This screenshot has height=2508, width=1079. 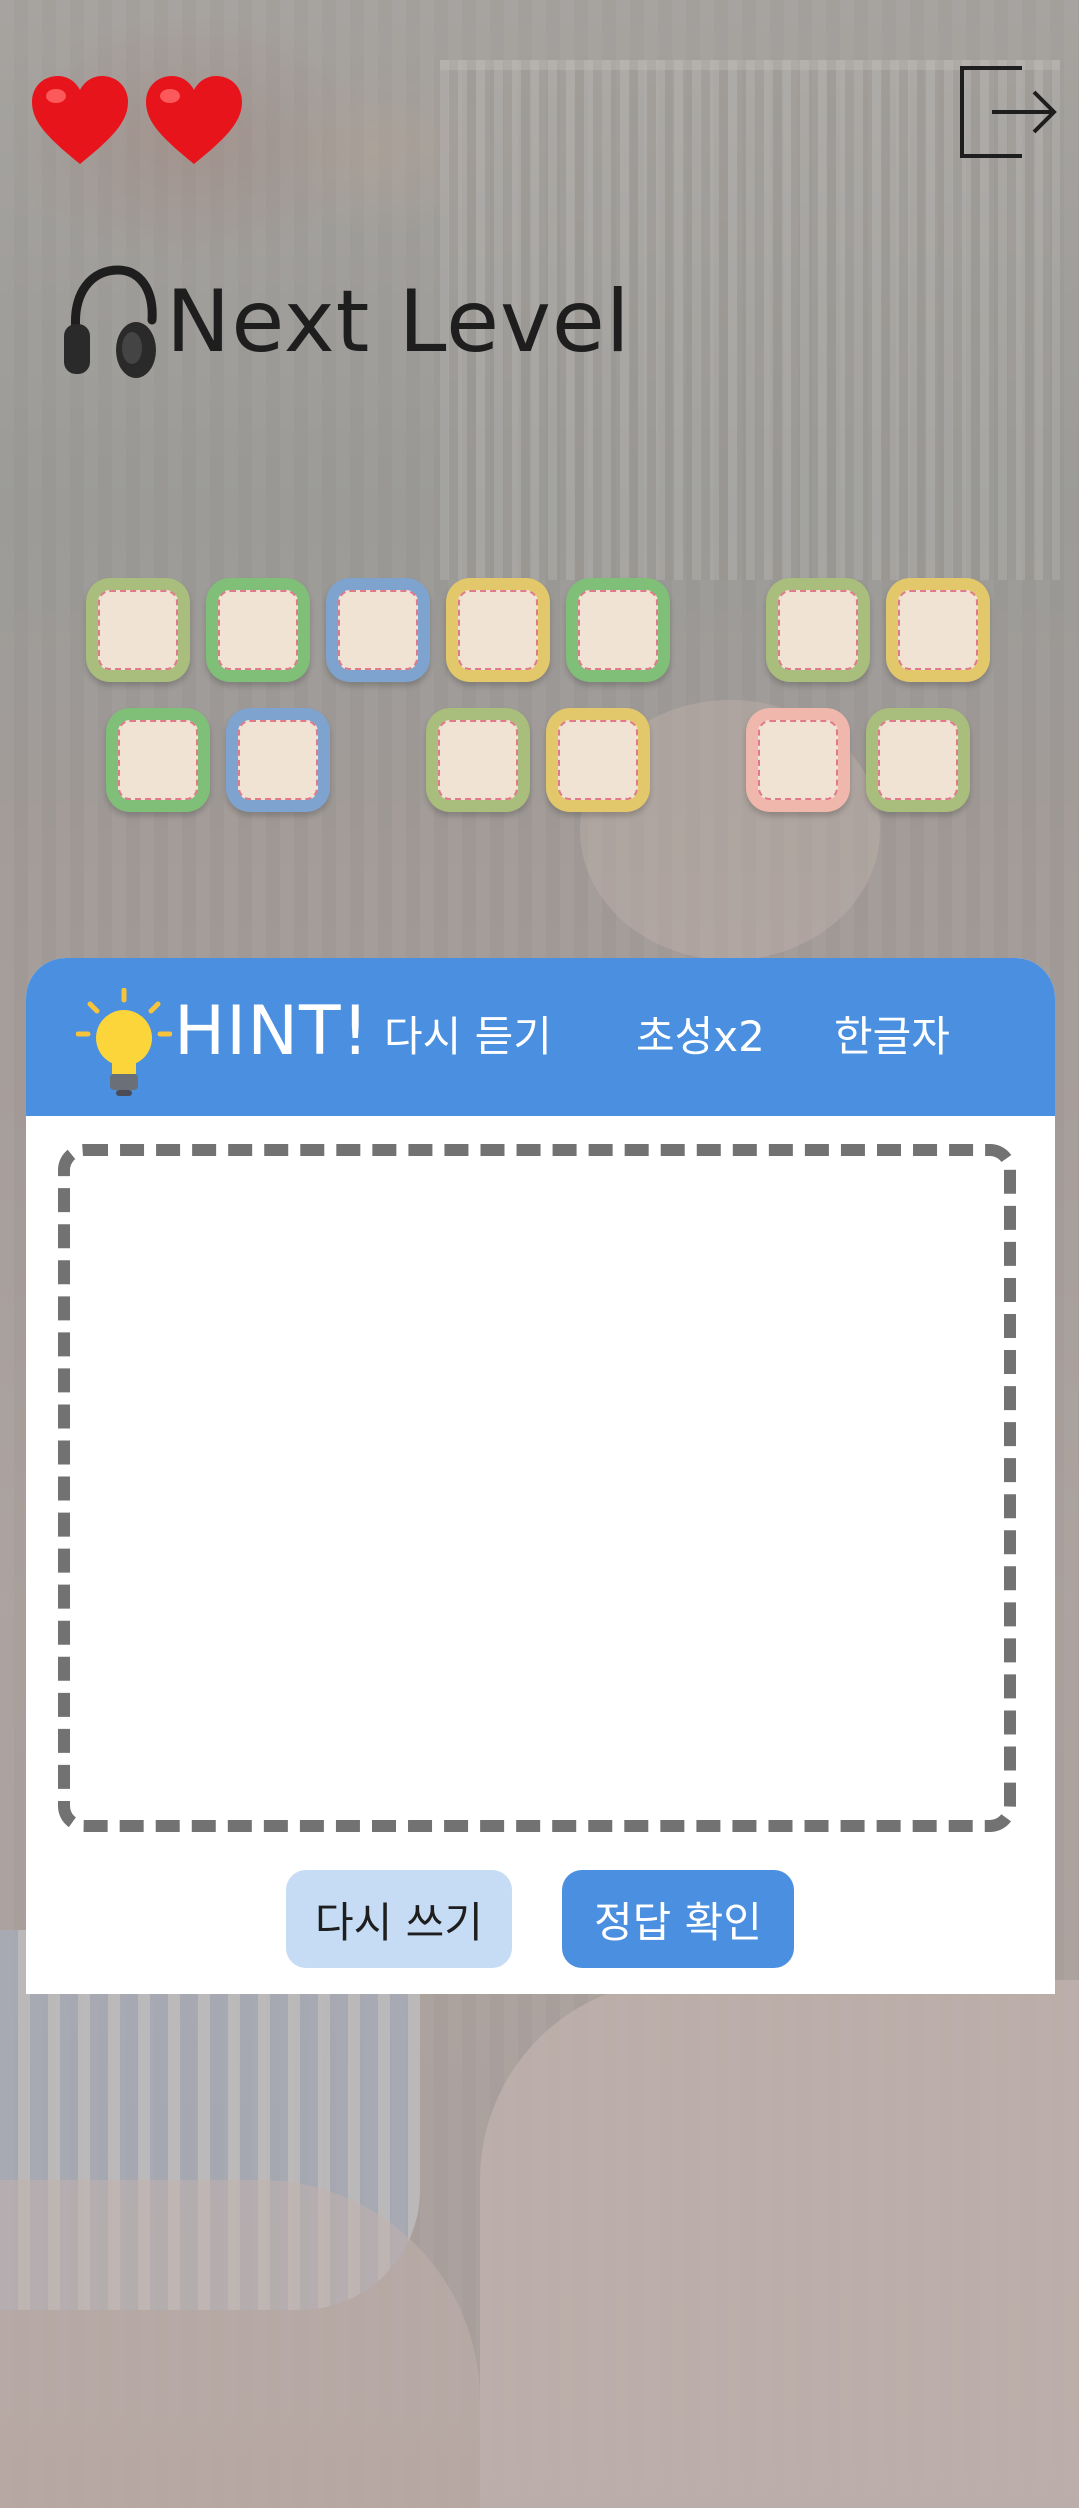 What do you see at coordinates (468, 1037) in the screenshot?
I see `hint-replay-button: 다시 듣기` at bounding box center [468, 1037].